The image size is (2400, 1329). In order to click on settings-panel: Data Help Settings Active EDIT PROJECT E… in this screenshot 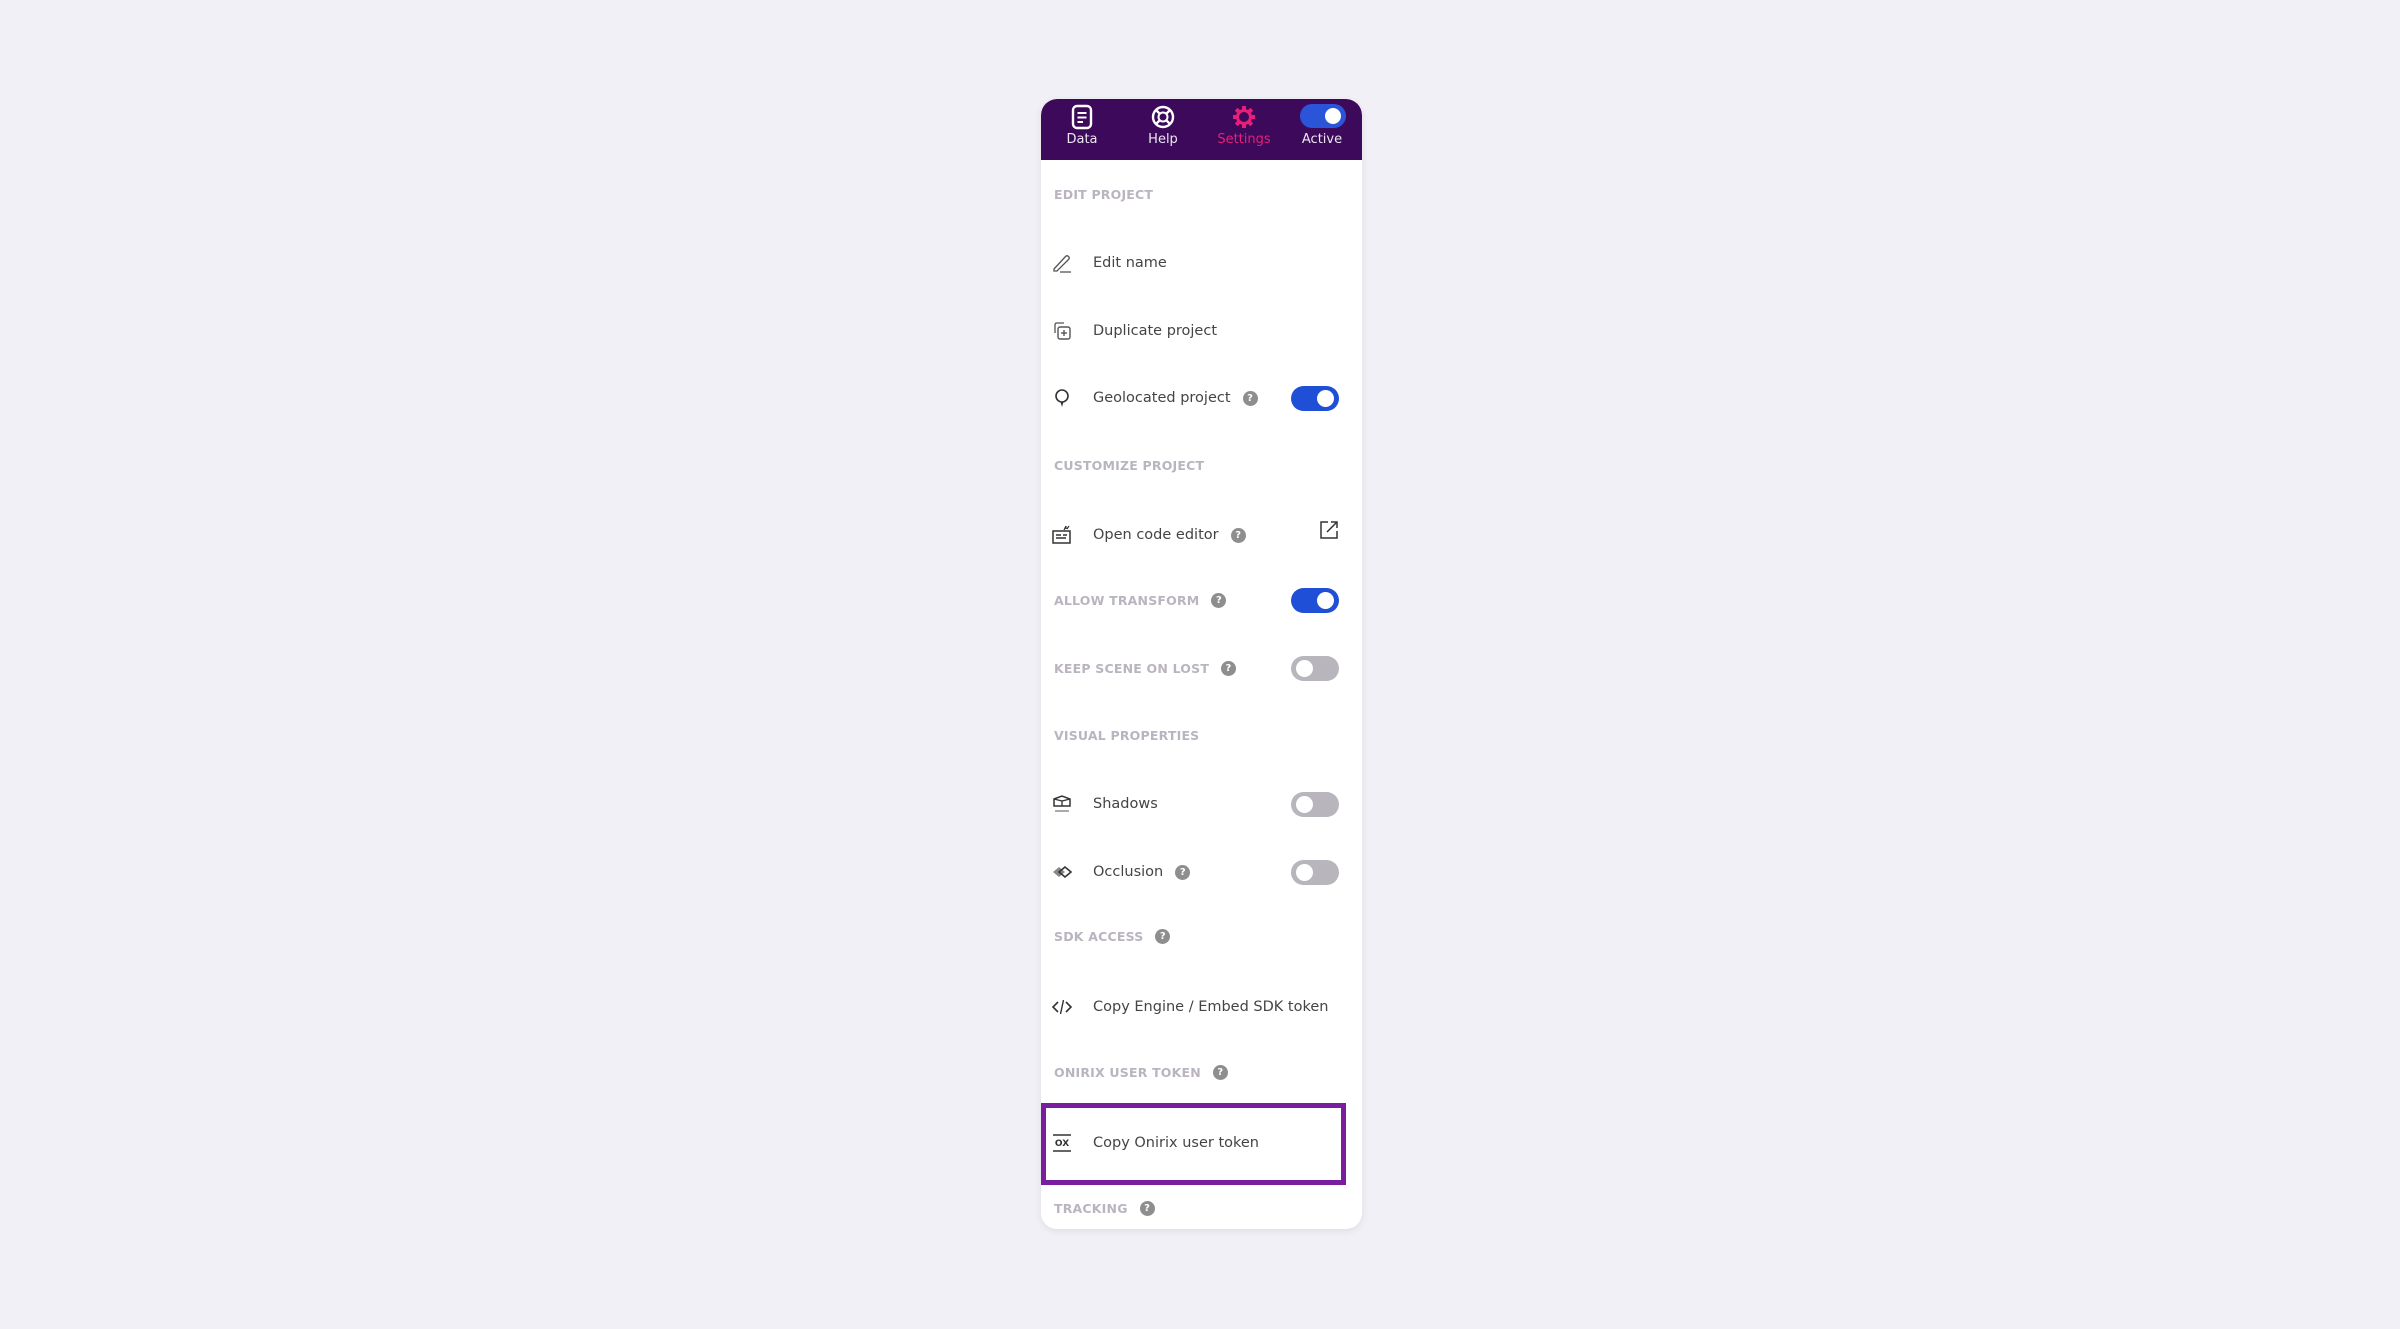, I will do `click(1201, 664)`.